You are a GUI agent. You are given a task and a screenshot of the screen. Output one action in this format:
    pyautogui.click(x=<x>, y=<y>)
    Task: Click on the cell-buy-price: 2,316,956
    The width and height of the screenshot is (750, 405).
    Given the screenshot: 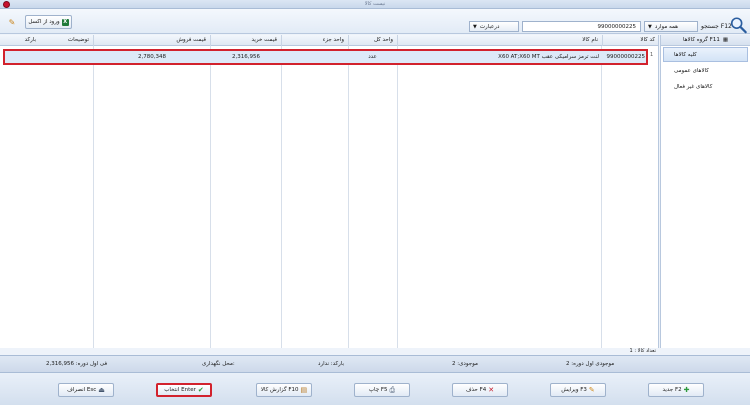 What is the action you would take?
    pyautogui.click(x=246, y=57)
    